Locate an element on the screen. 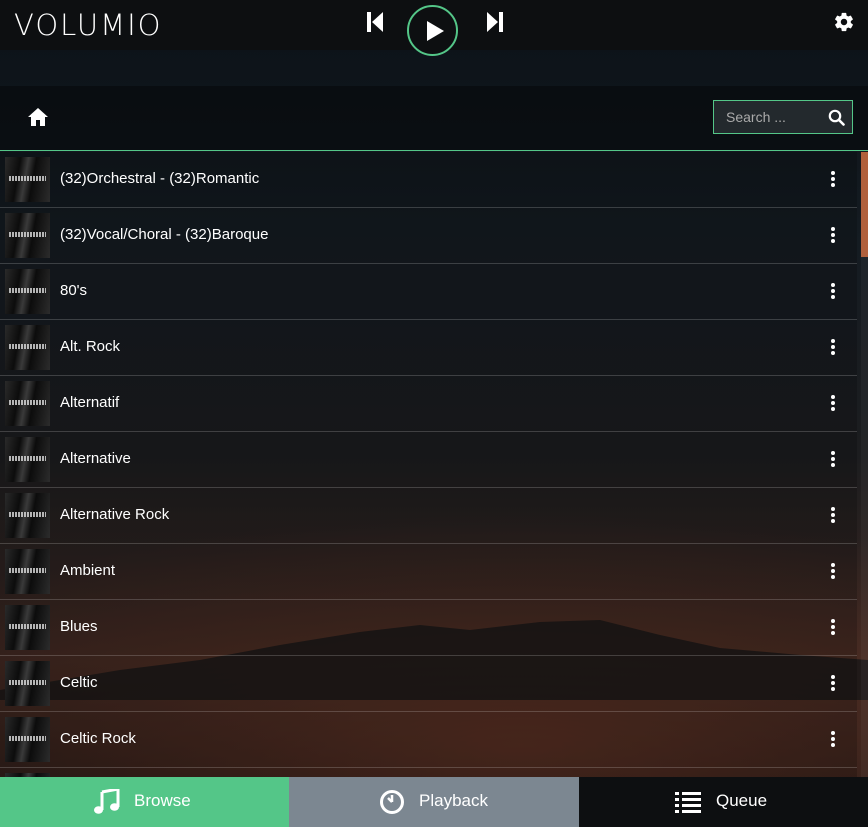 The width and height of the screenshot is (868, 827). skip-back-icon is located at coordinates (375, 22).